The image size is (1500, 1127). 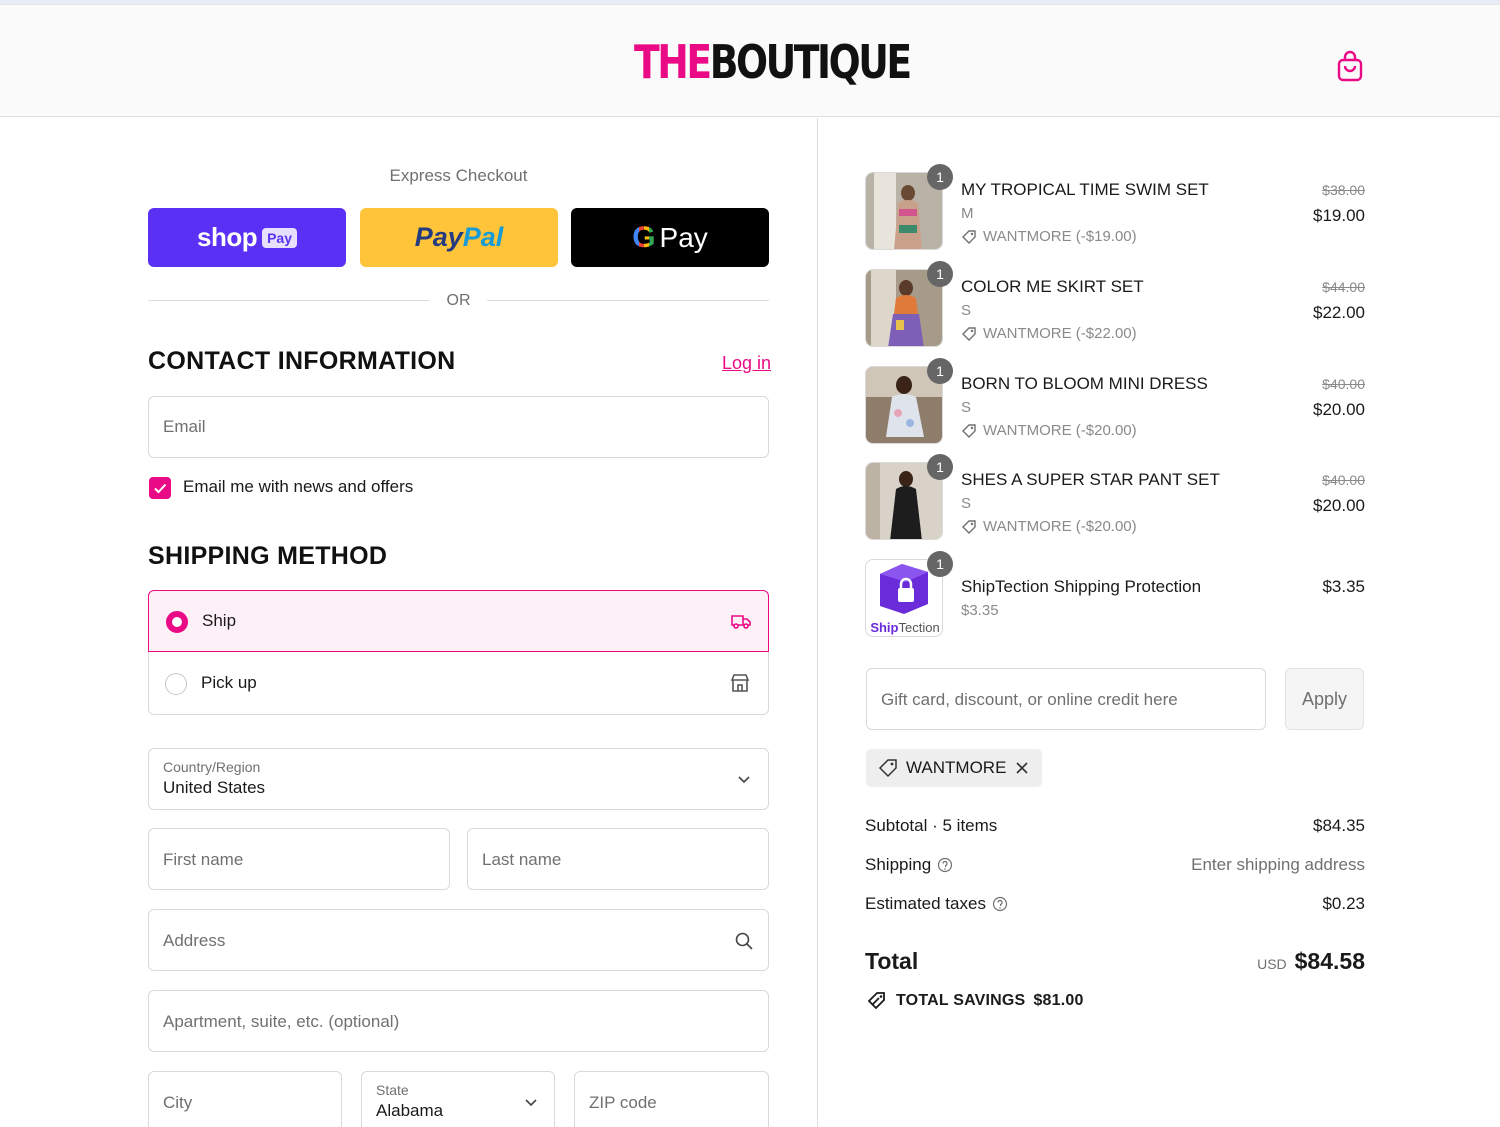 What do you see at coordinates (299, 859) in the screenshot?
I see `first-name-field: First name` at bounding box center [299, 859].